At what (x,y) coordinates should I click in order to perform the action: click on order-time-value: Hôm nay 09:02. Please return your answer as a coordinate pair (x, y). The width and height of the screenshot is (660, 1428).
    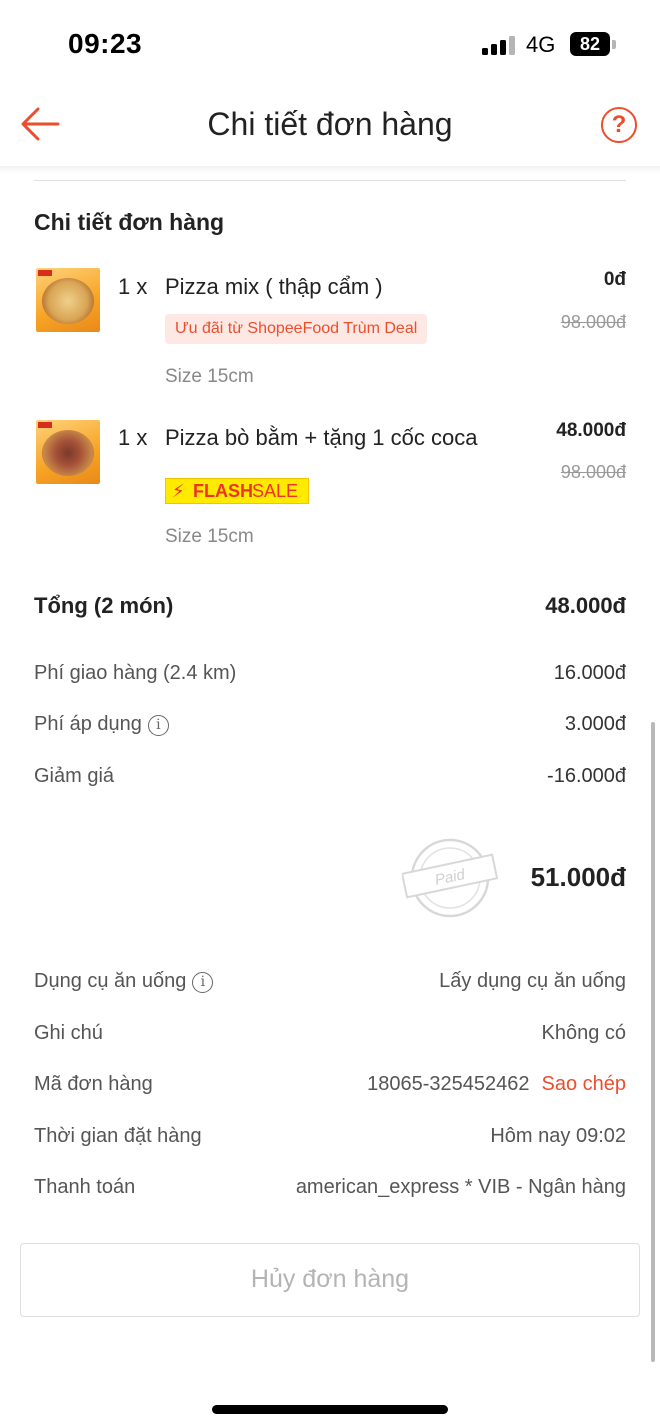
    Looking at the image, I should click on (558, 1136).